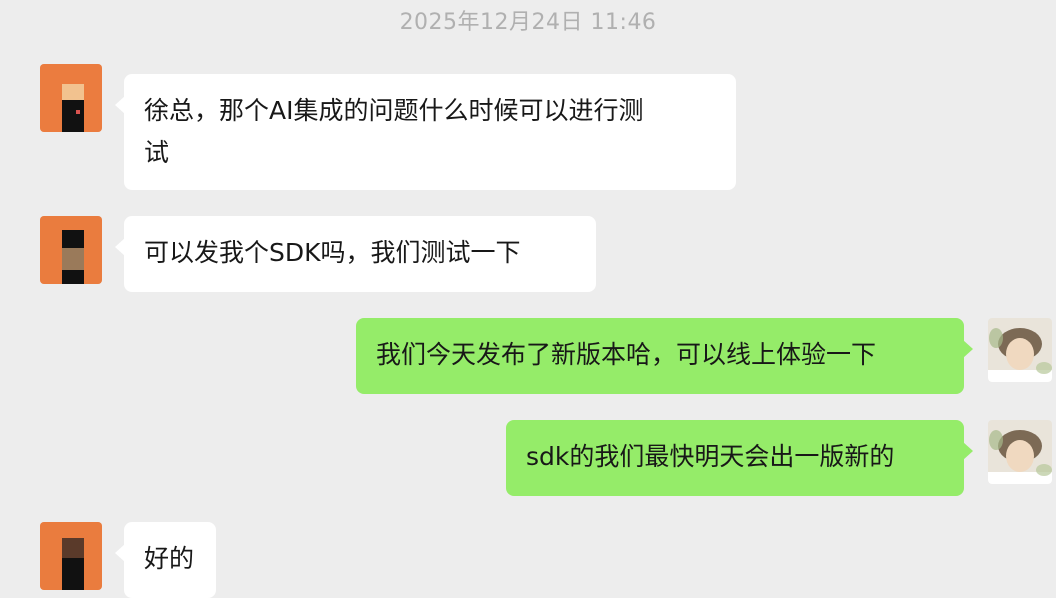  I want to click on message-bubble-outgoing: sdk的我们最快明天会出一版新的, so click(739, 458).